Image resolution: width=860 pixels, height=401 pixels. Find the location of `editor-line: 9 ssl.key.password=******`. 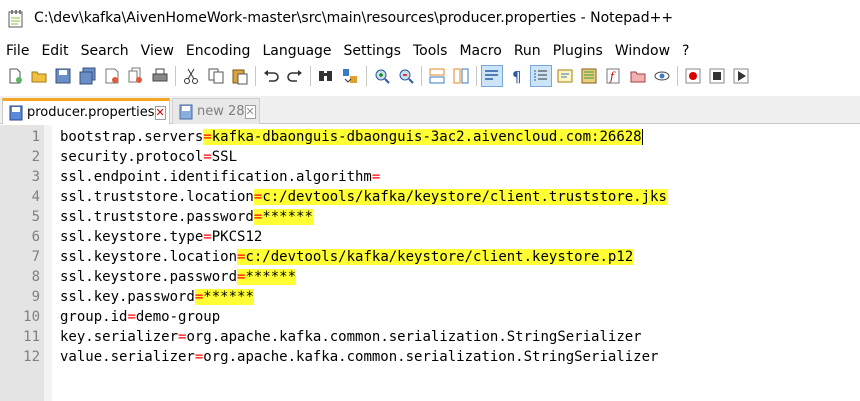

editor-line: 9 ssl.key.password=****** is located at coordinates (430, 297).